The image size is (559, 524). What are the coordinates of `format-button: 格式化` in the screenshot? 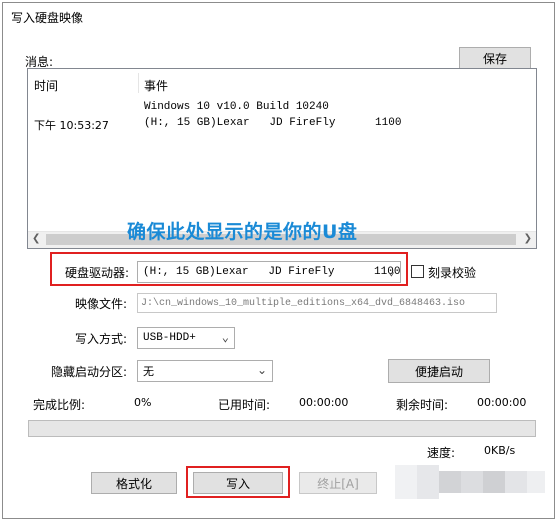 It's located at (134, 483).